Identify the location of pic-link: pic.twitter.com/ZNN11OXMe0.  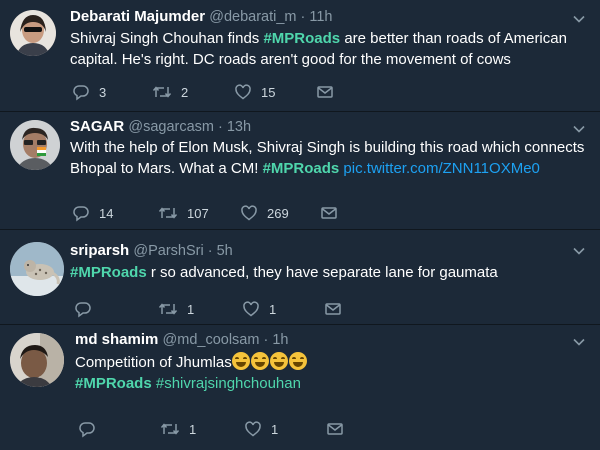
(439, 168).